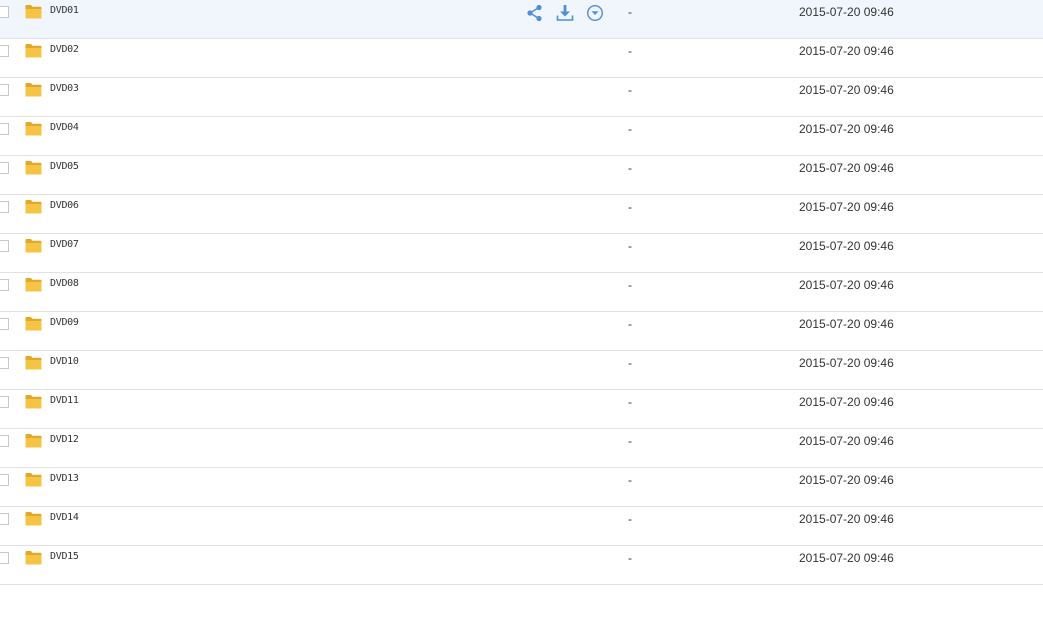  What do you see at coordinates (64, 283) in the screenshot?
I see `file-name: DVD08` at bounding box center [64, 283].